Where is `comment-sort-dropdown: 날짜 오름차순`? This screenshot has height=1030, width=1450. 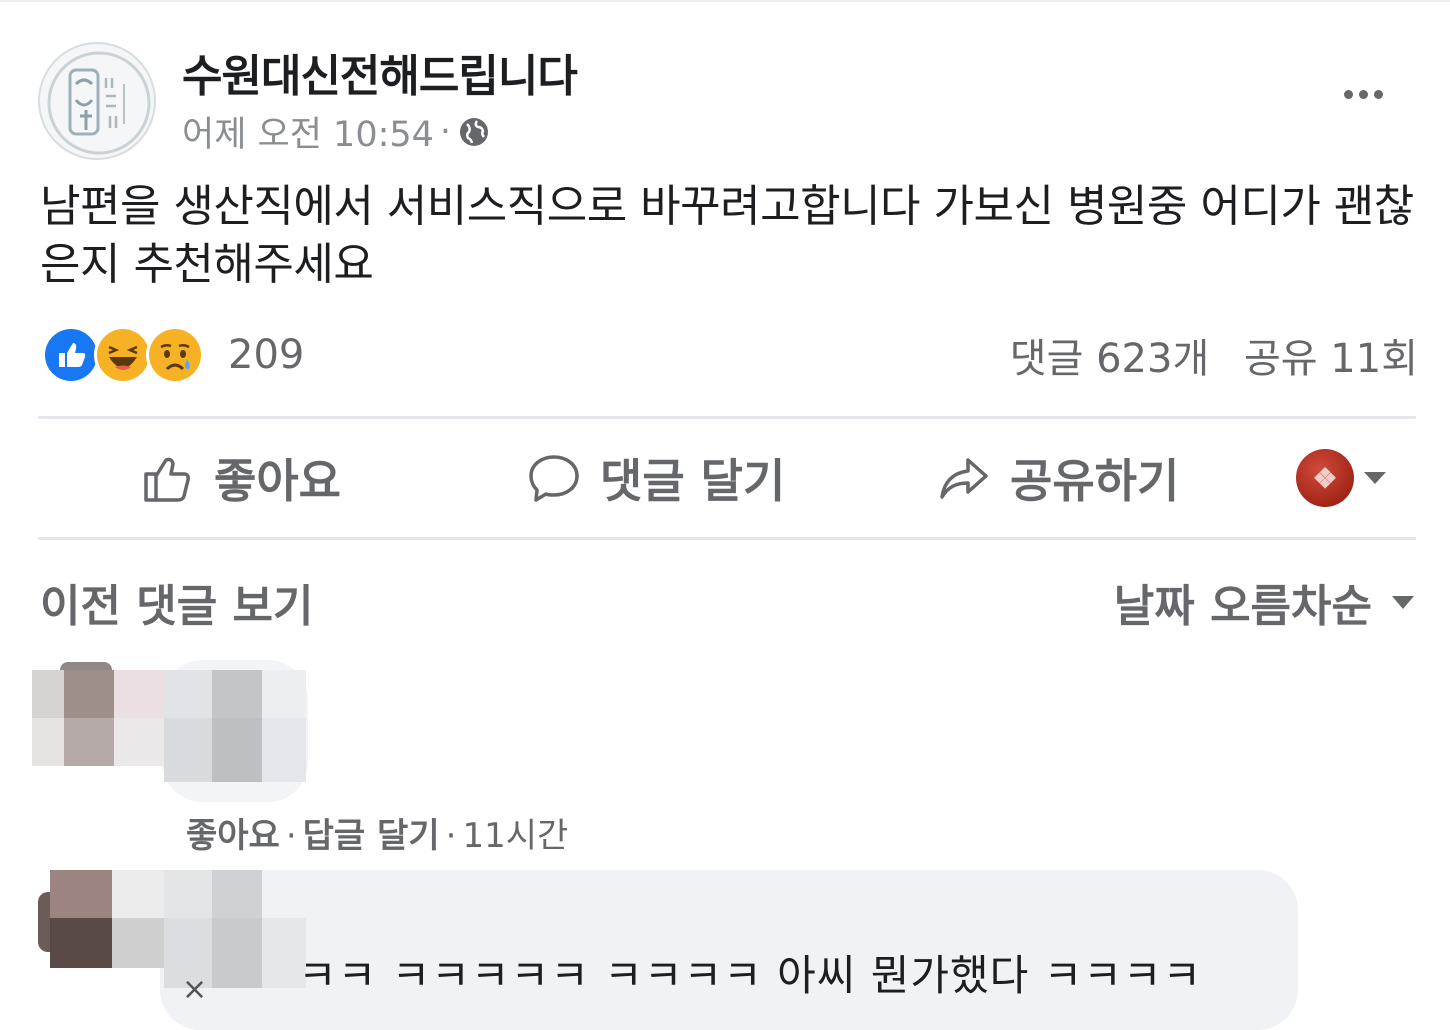
comment-sort-dropdown: 날짜 오름차순 is located at coordinates (1264, 602).